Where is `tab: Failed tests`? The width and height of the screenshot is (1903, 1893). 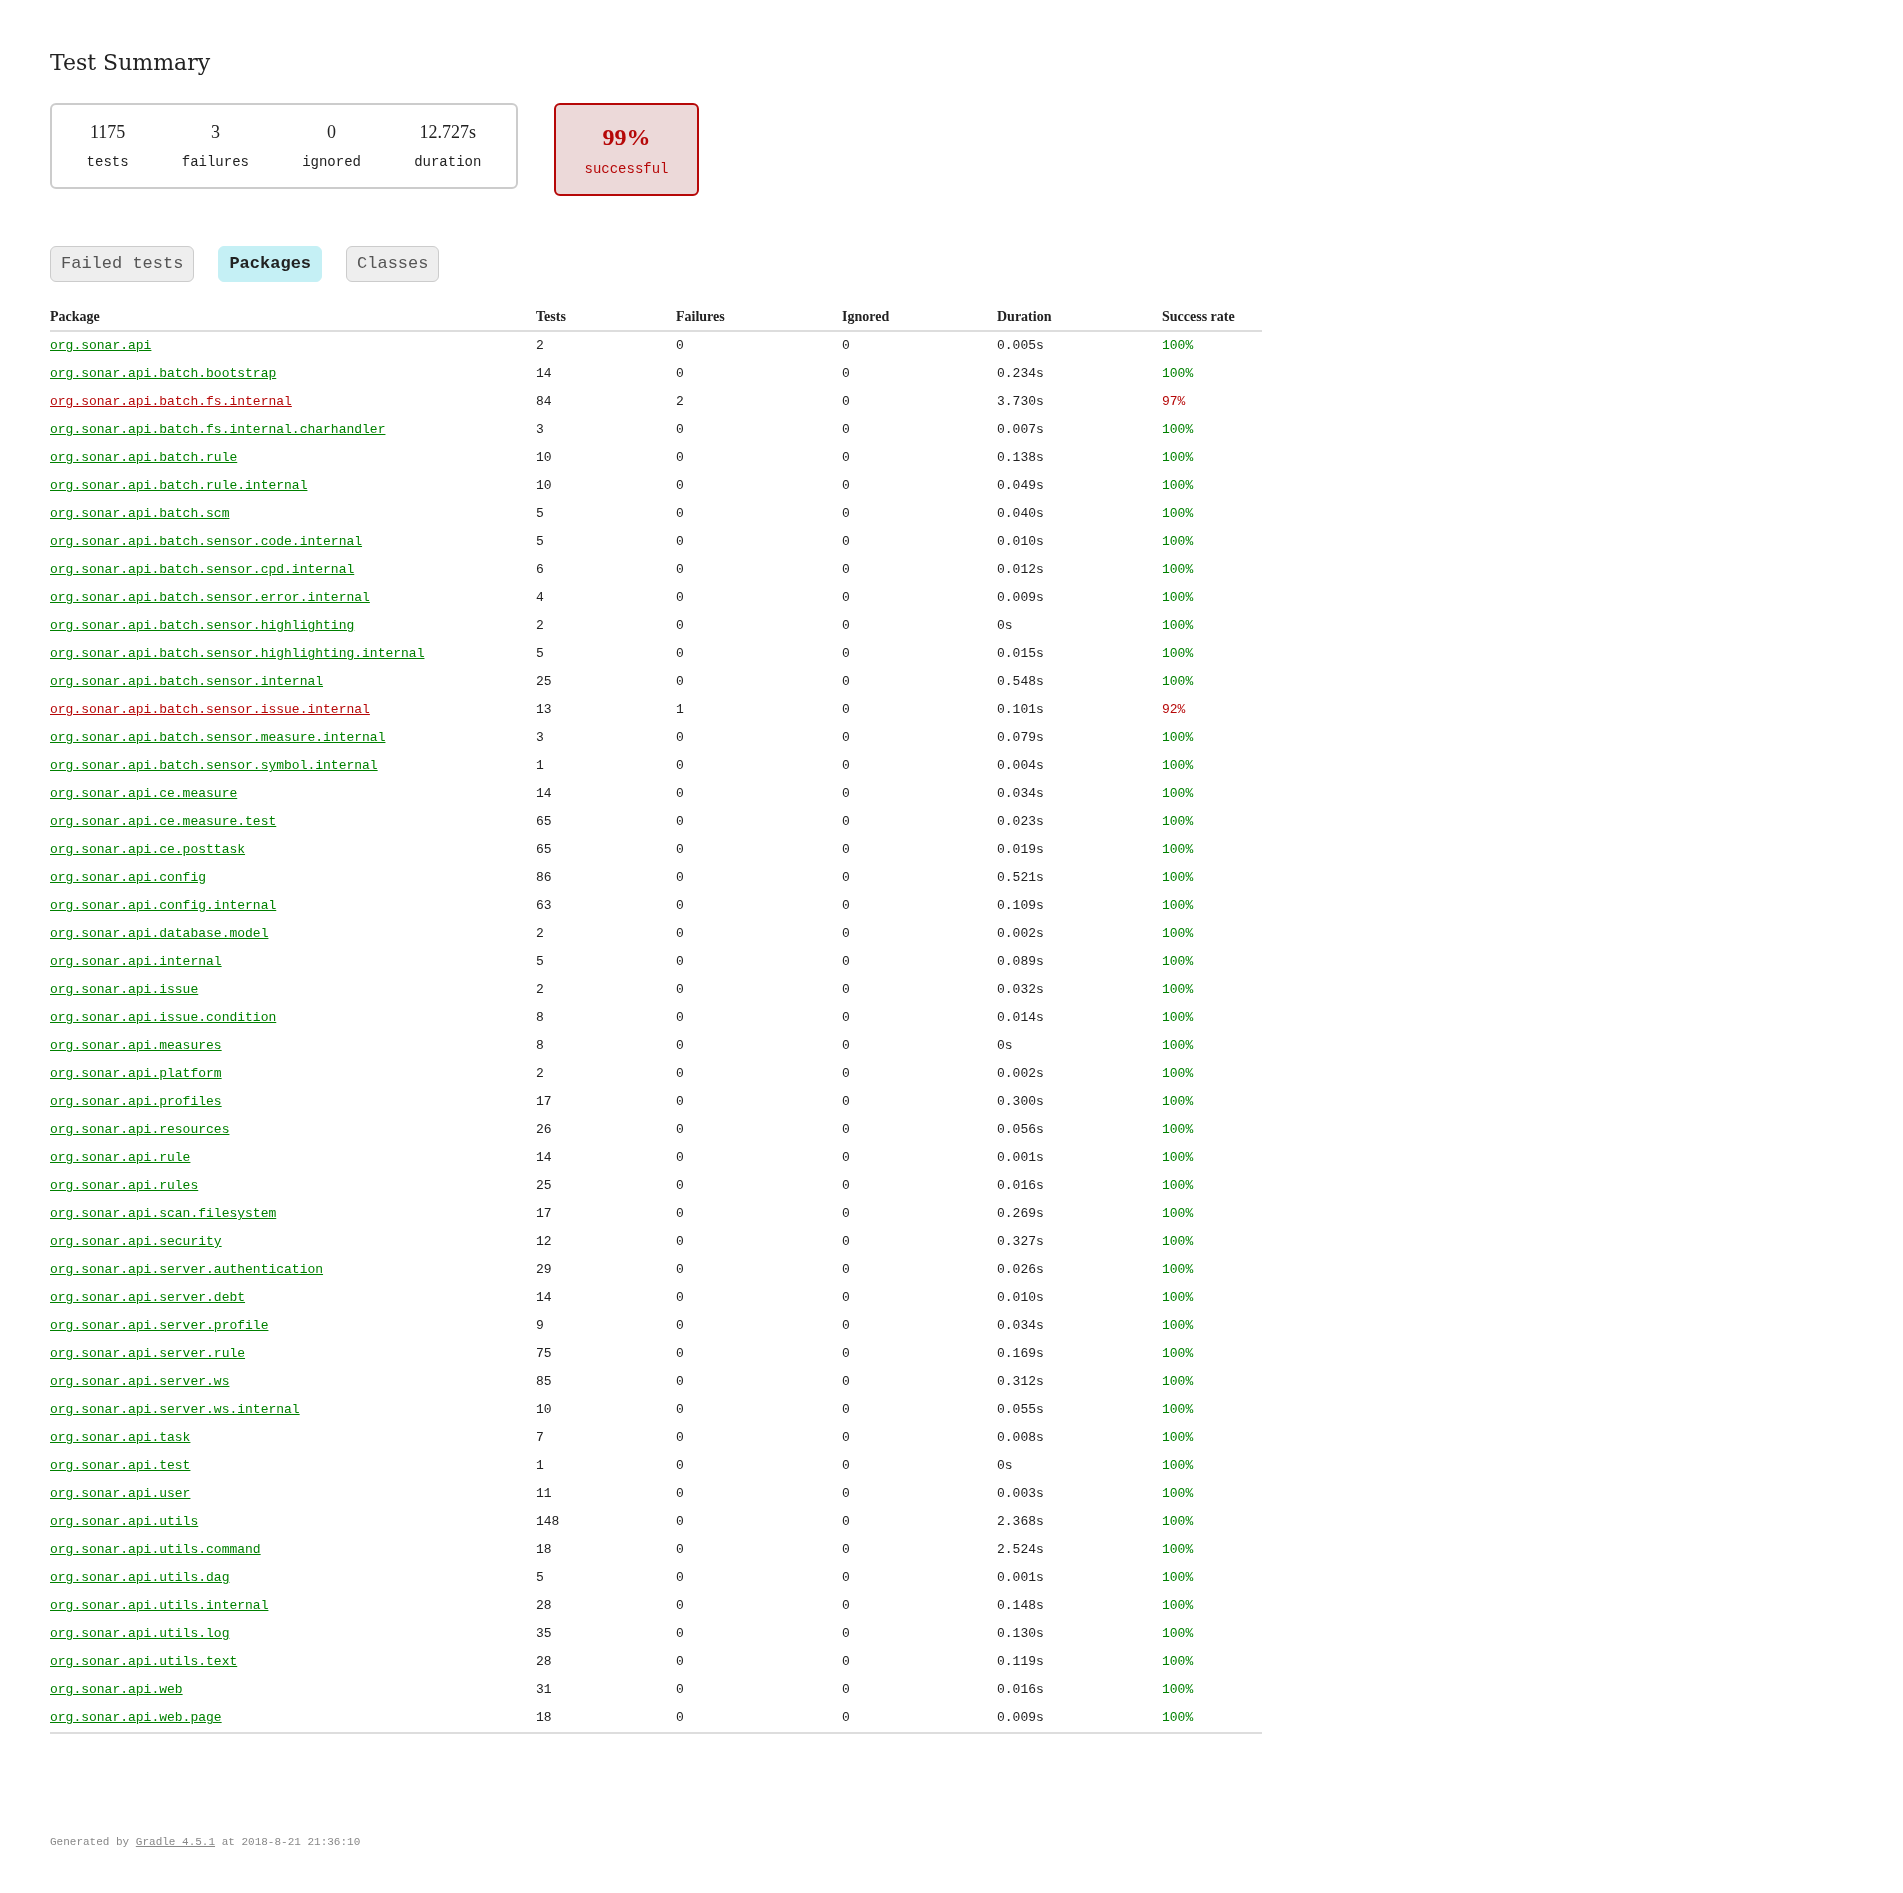 tab: Failed tests is located at coordinates (122, 264).